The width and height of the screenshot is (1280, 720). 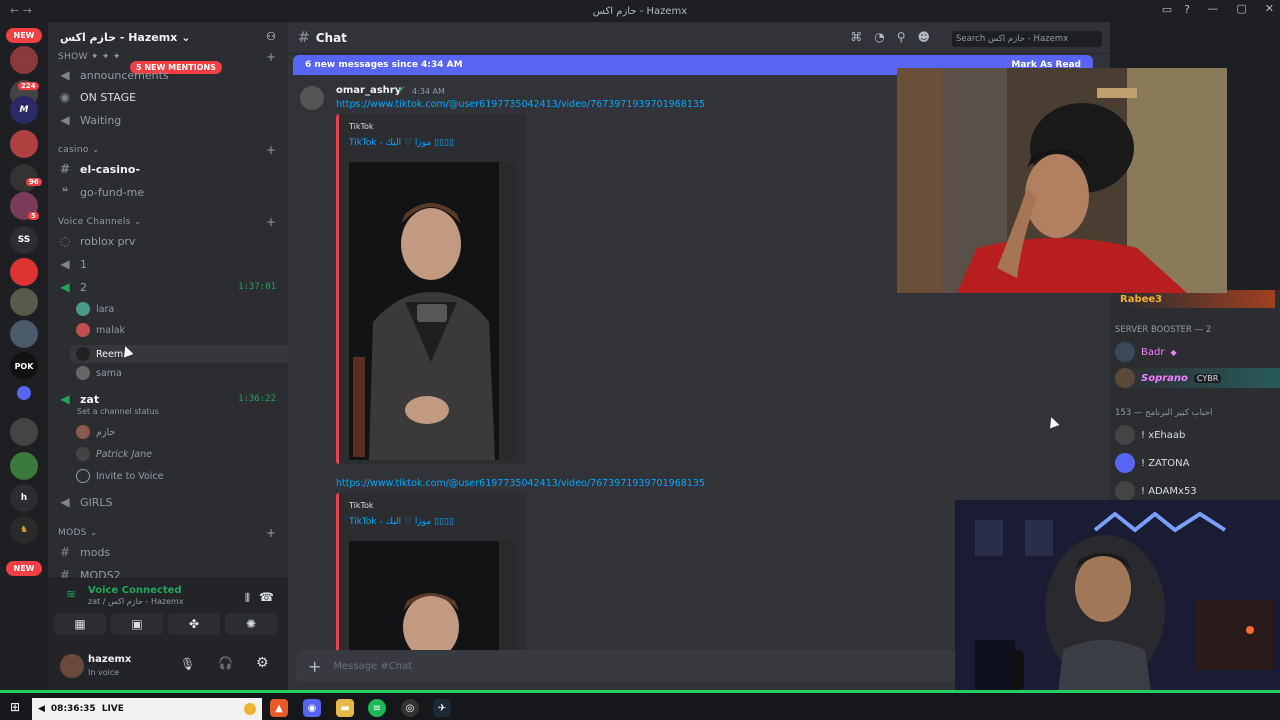 What do you see at coordinates (78, 533) in the screenshot?
I see `category-mods: MODS ⌄` at bounding box center [78, 533].